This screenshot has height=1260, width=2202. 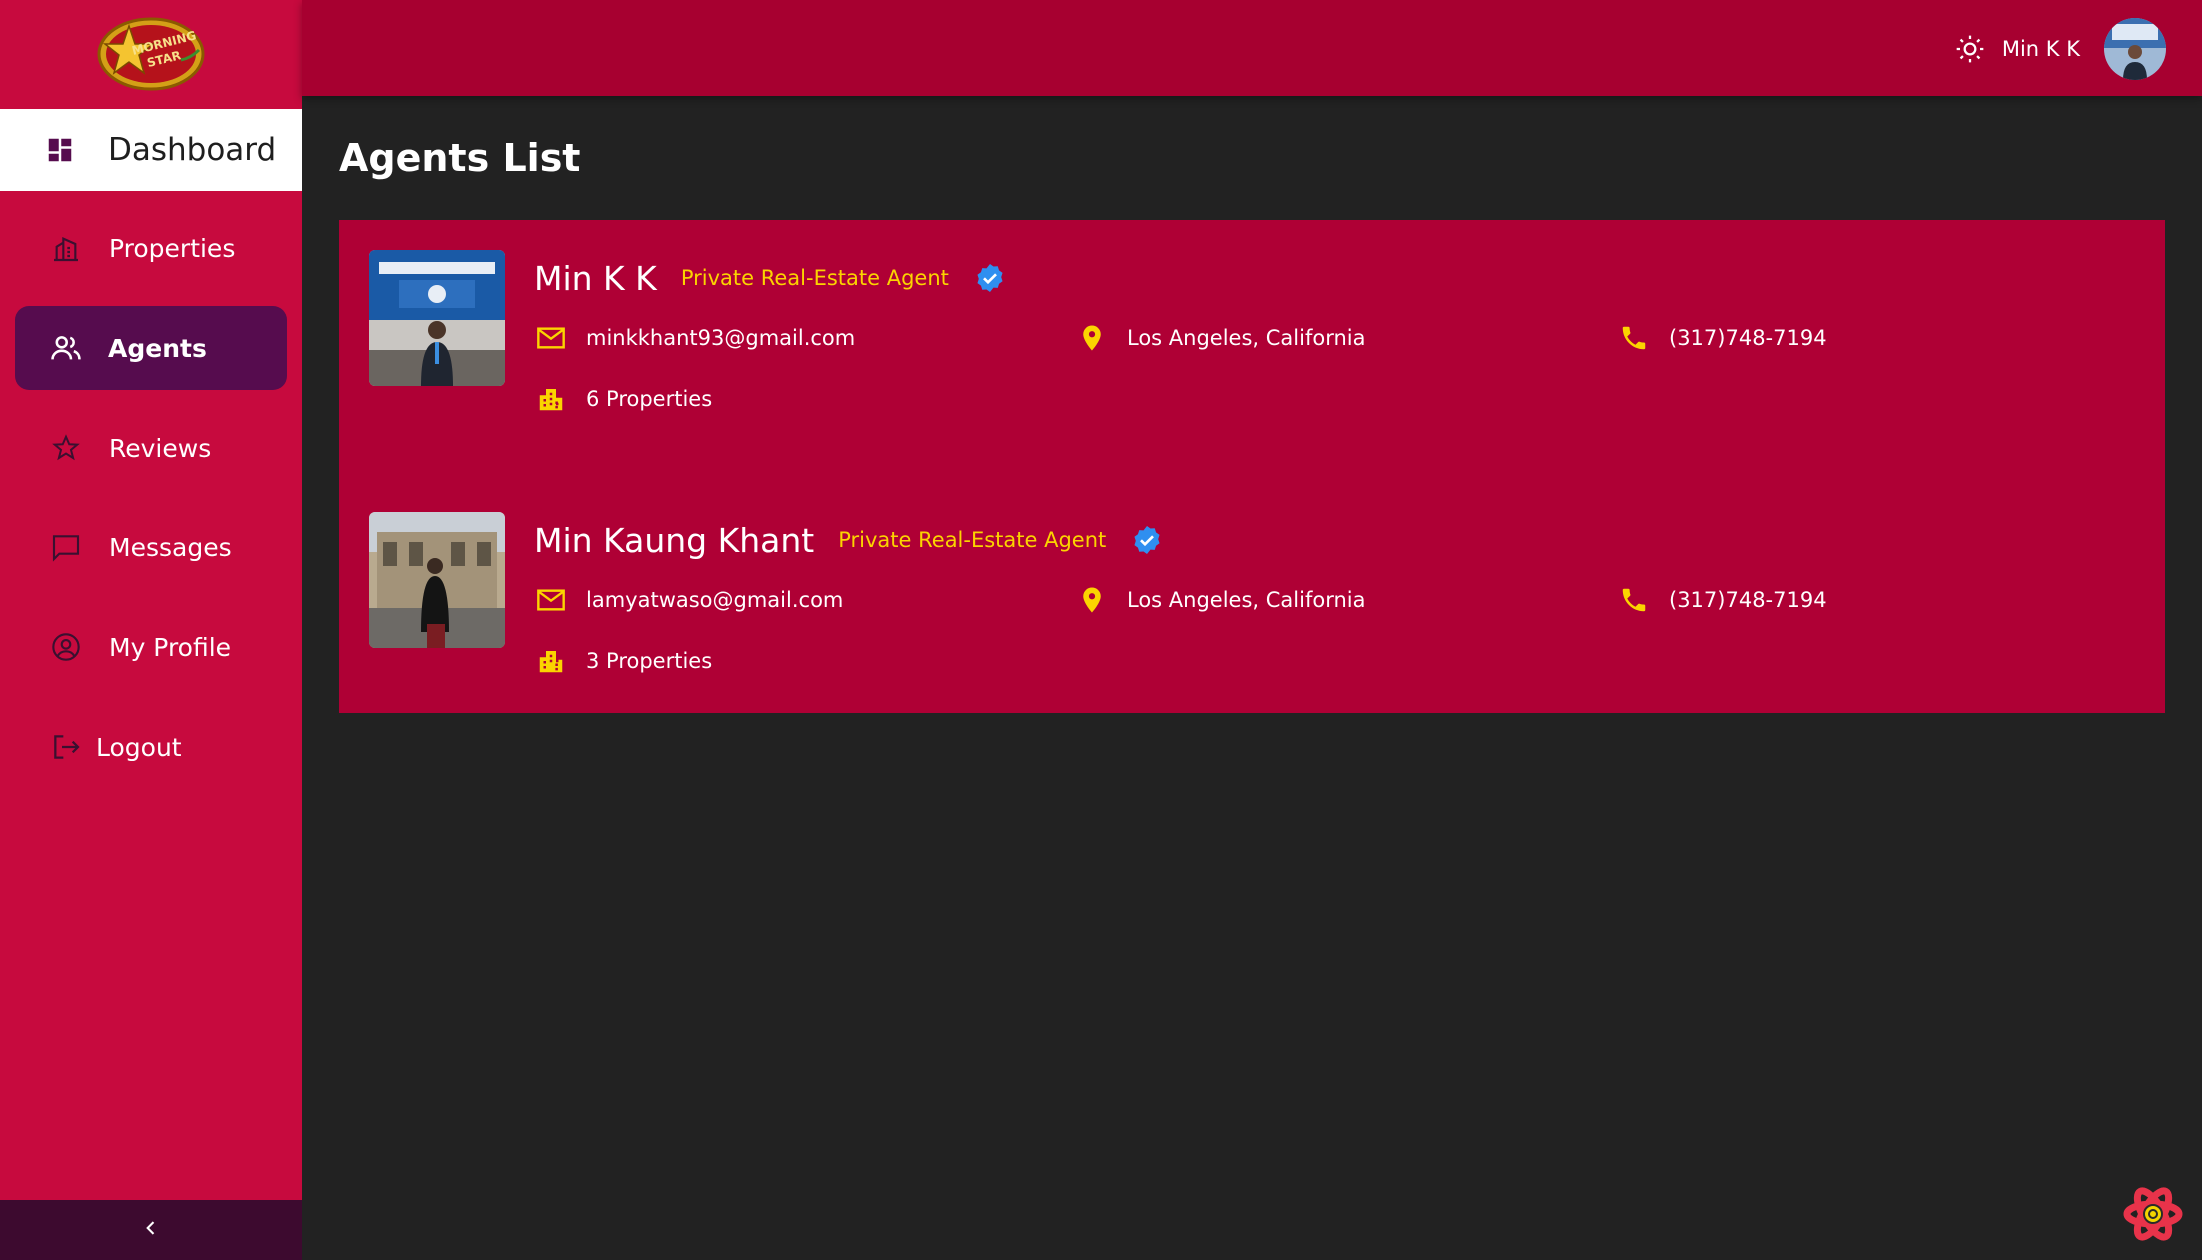 What do you see at coordinates (66, 348) in the screenshot?
I see `people-icon` at bounding box center [66, 348].